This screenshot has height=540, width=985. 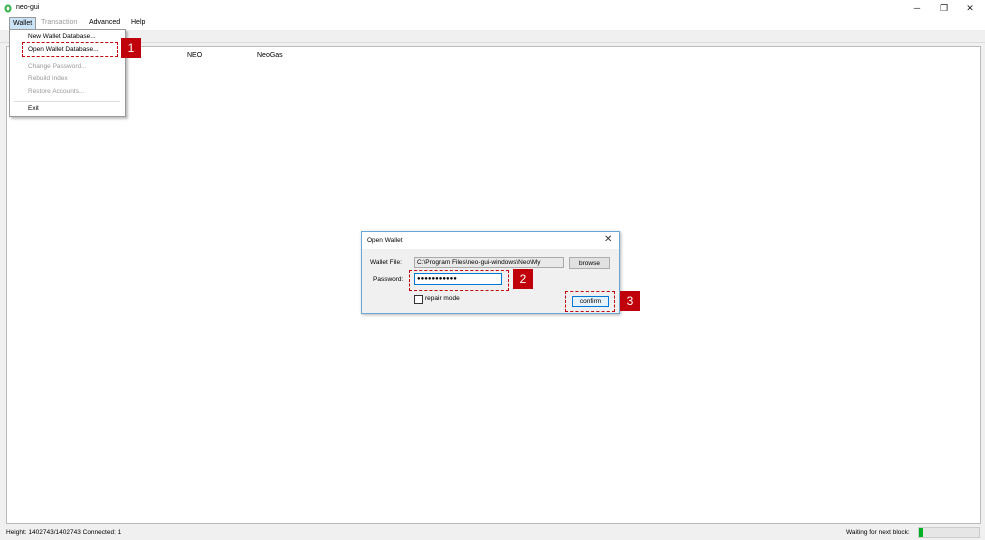 What do you see at coordinates (489, 262) in the screenshot?
I see `wallet-file-input` at bounding box center [489, 262].